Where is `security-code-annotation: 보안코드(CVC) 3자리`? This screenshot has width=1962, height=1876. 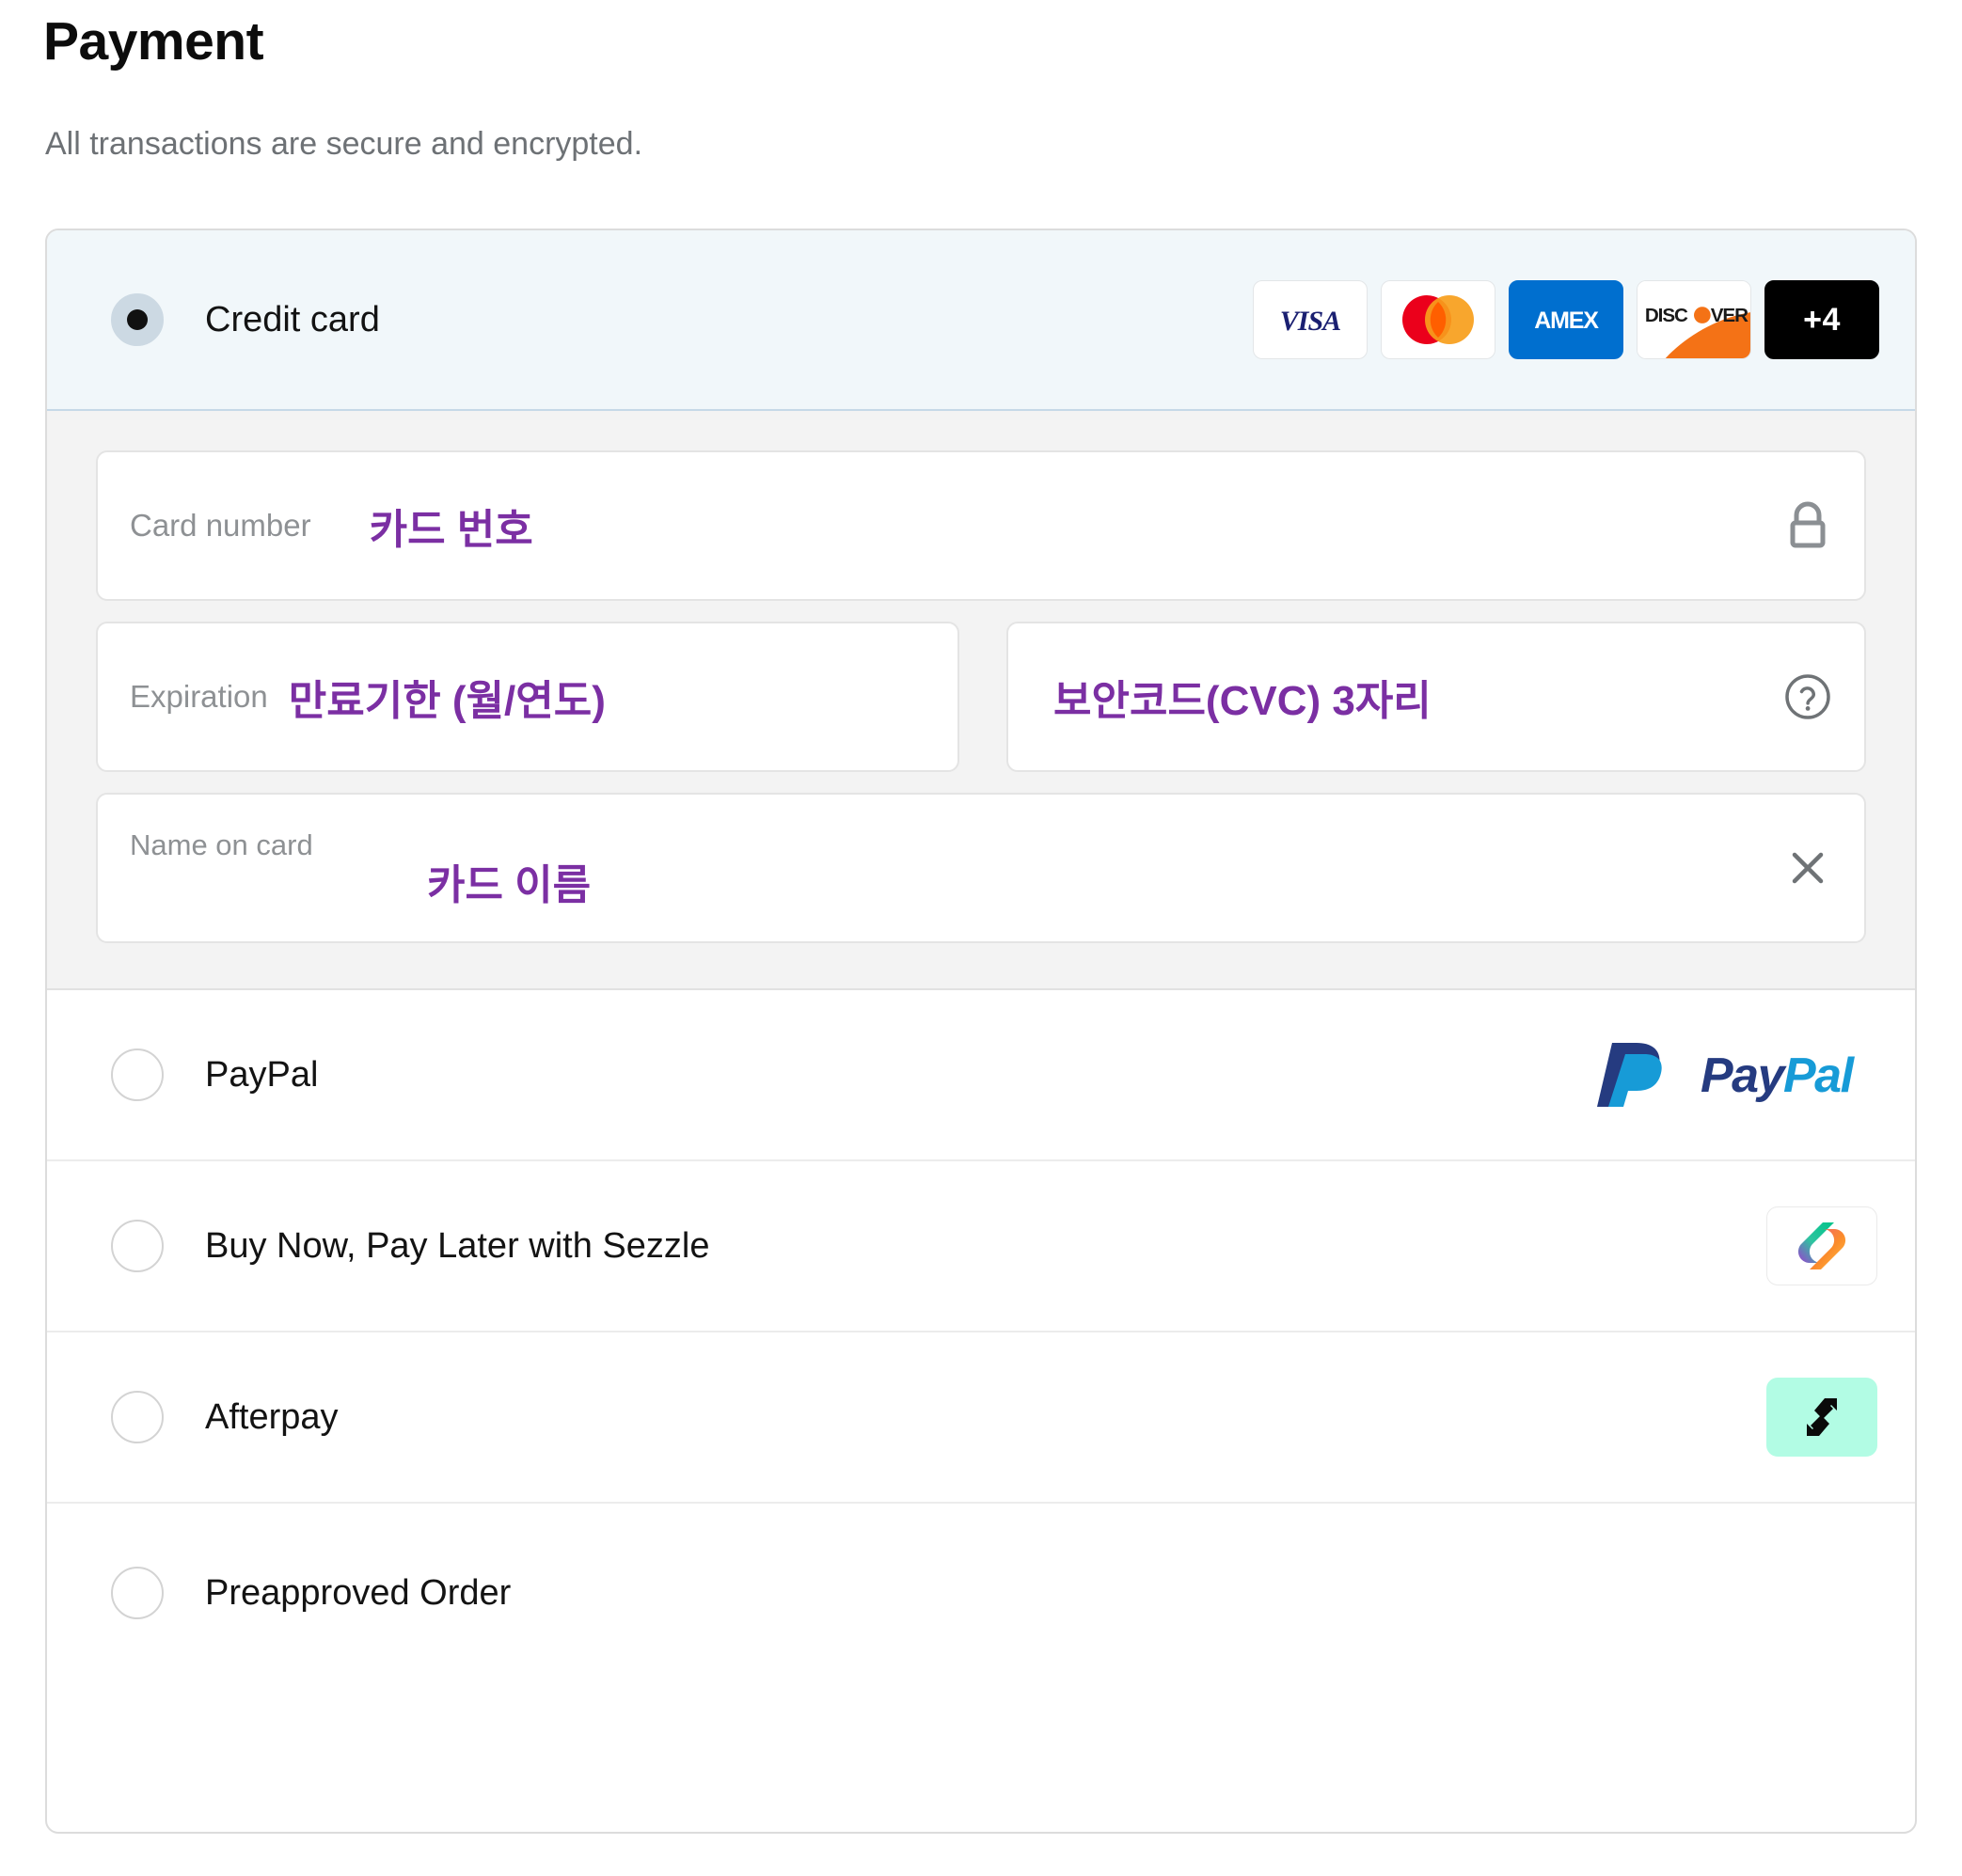
security-code-annotation: 보안코드(CVC) 3자리 is located at coordinates (1242, 701).